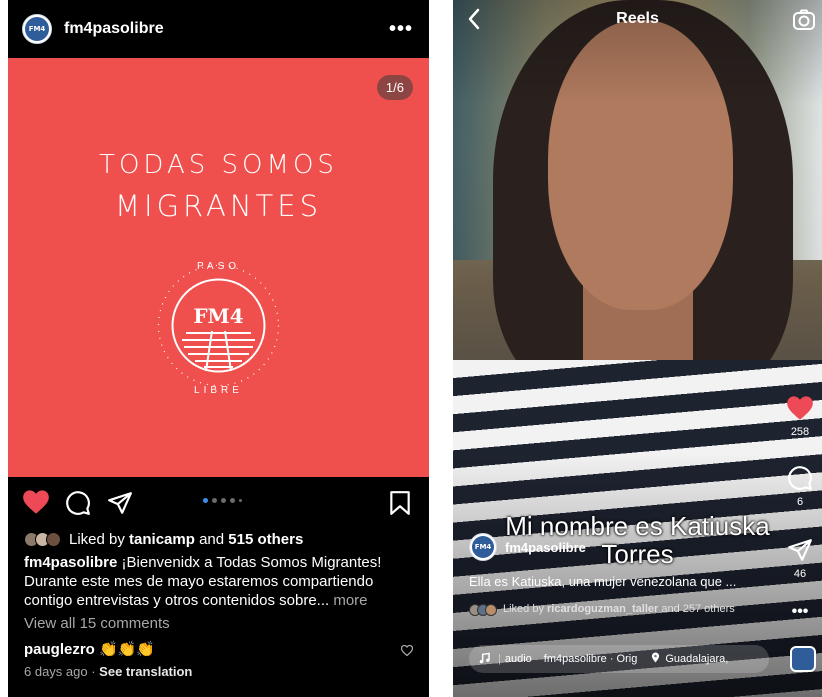 The width and height of the screenshot is (822, 697). I want to click on carousel-counter: 1/6, so click(394, 87).